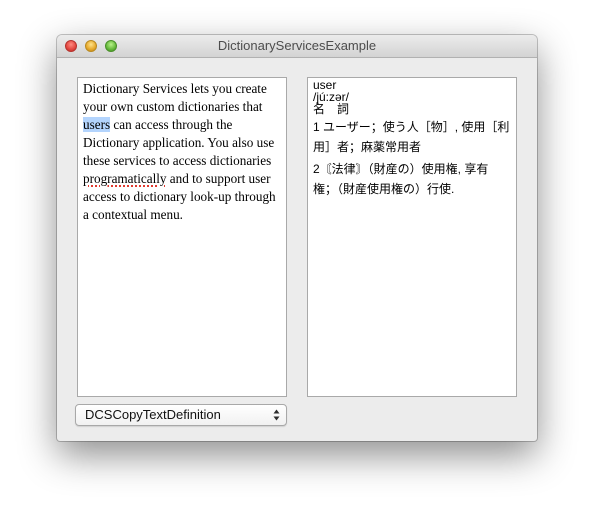  I want to click on function-popup-label: DCSCopyTextDefinition, so click(153, 414).